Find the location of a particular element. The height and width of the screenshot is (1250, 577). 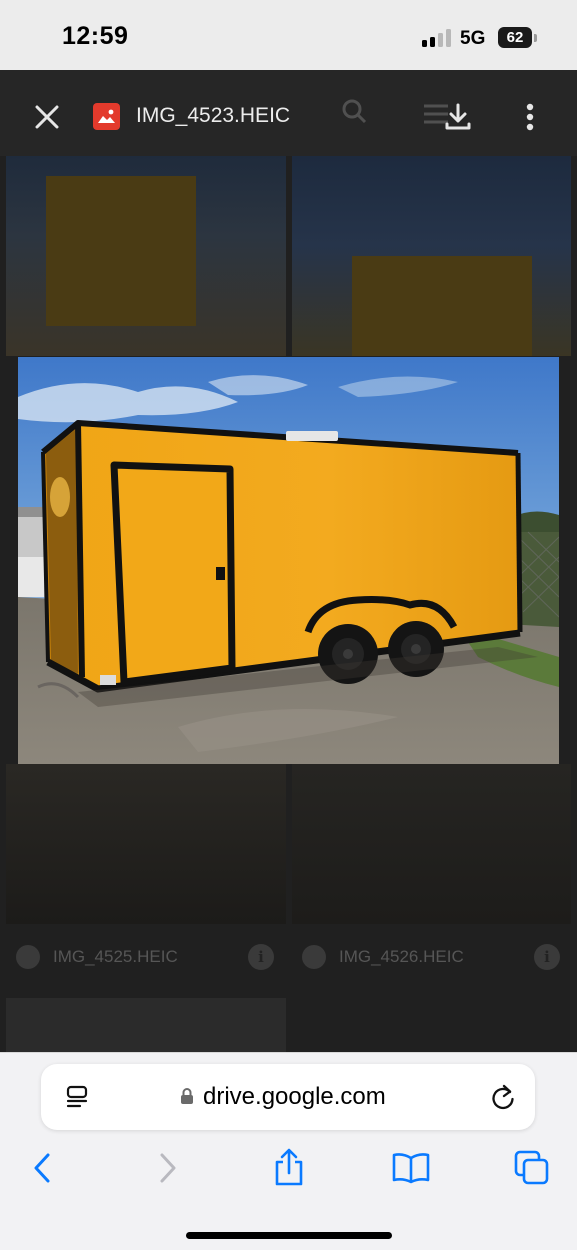

background-file-row: IMG_4525.HEIC i is located at coordinates (151, 957).